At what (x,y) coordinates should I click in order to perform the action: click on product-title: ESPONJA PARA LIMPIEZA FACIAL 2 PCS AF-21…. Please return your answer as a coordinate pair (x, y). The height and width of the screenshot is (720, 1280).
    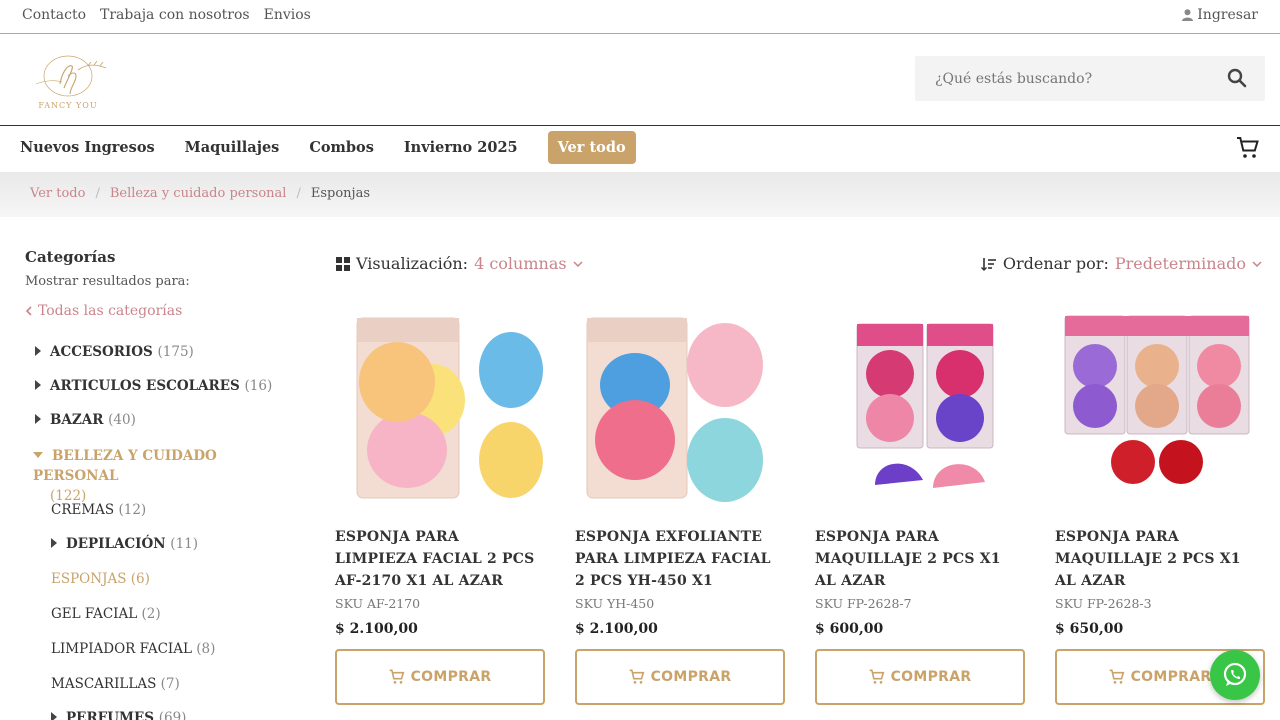
    Looking at the image, I should click on (440, 559).